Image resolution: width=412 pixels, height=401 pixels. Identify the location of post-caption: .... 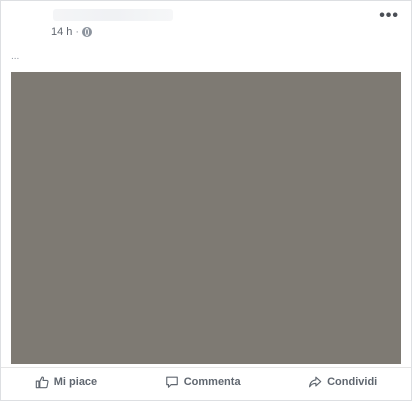
(15, 56).